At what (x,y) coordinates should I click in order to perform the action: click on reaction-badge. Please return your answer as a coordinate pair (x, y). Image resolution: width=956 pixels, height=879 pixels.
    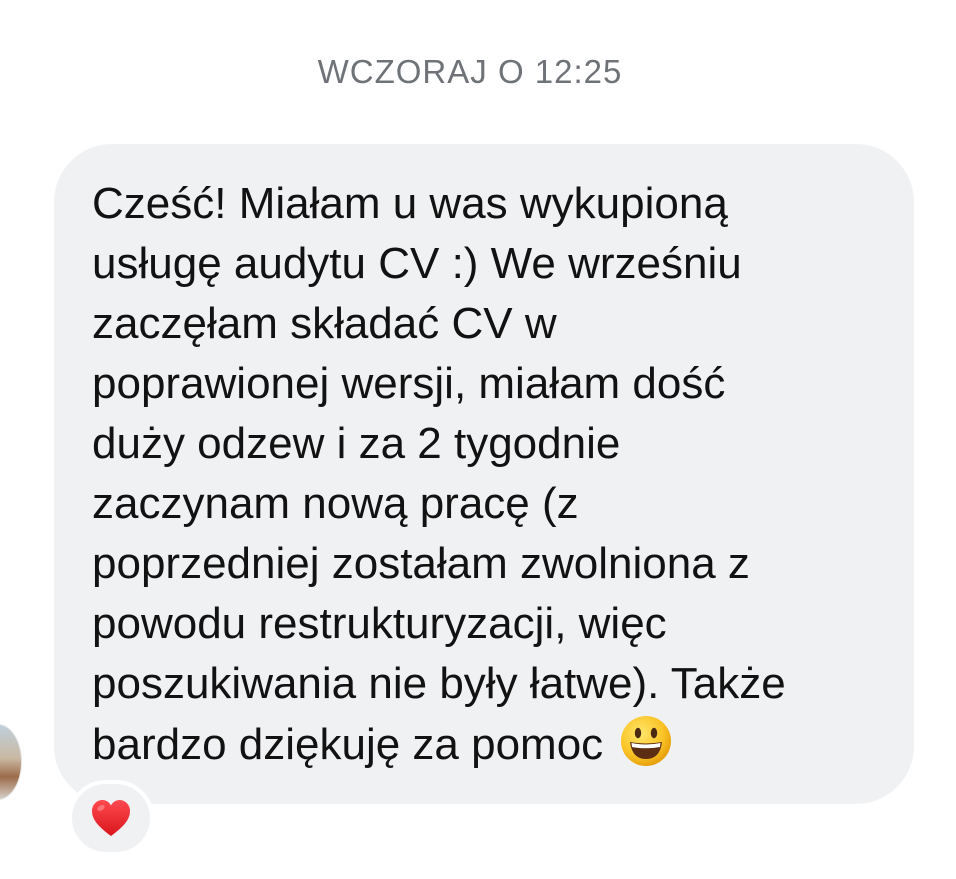
    Looking at the image, I should click on (111, 818).